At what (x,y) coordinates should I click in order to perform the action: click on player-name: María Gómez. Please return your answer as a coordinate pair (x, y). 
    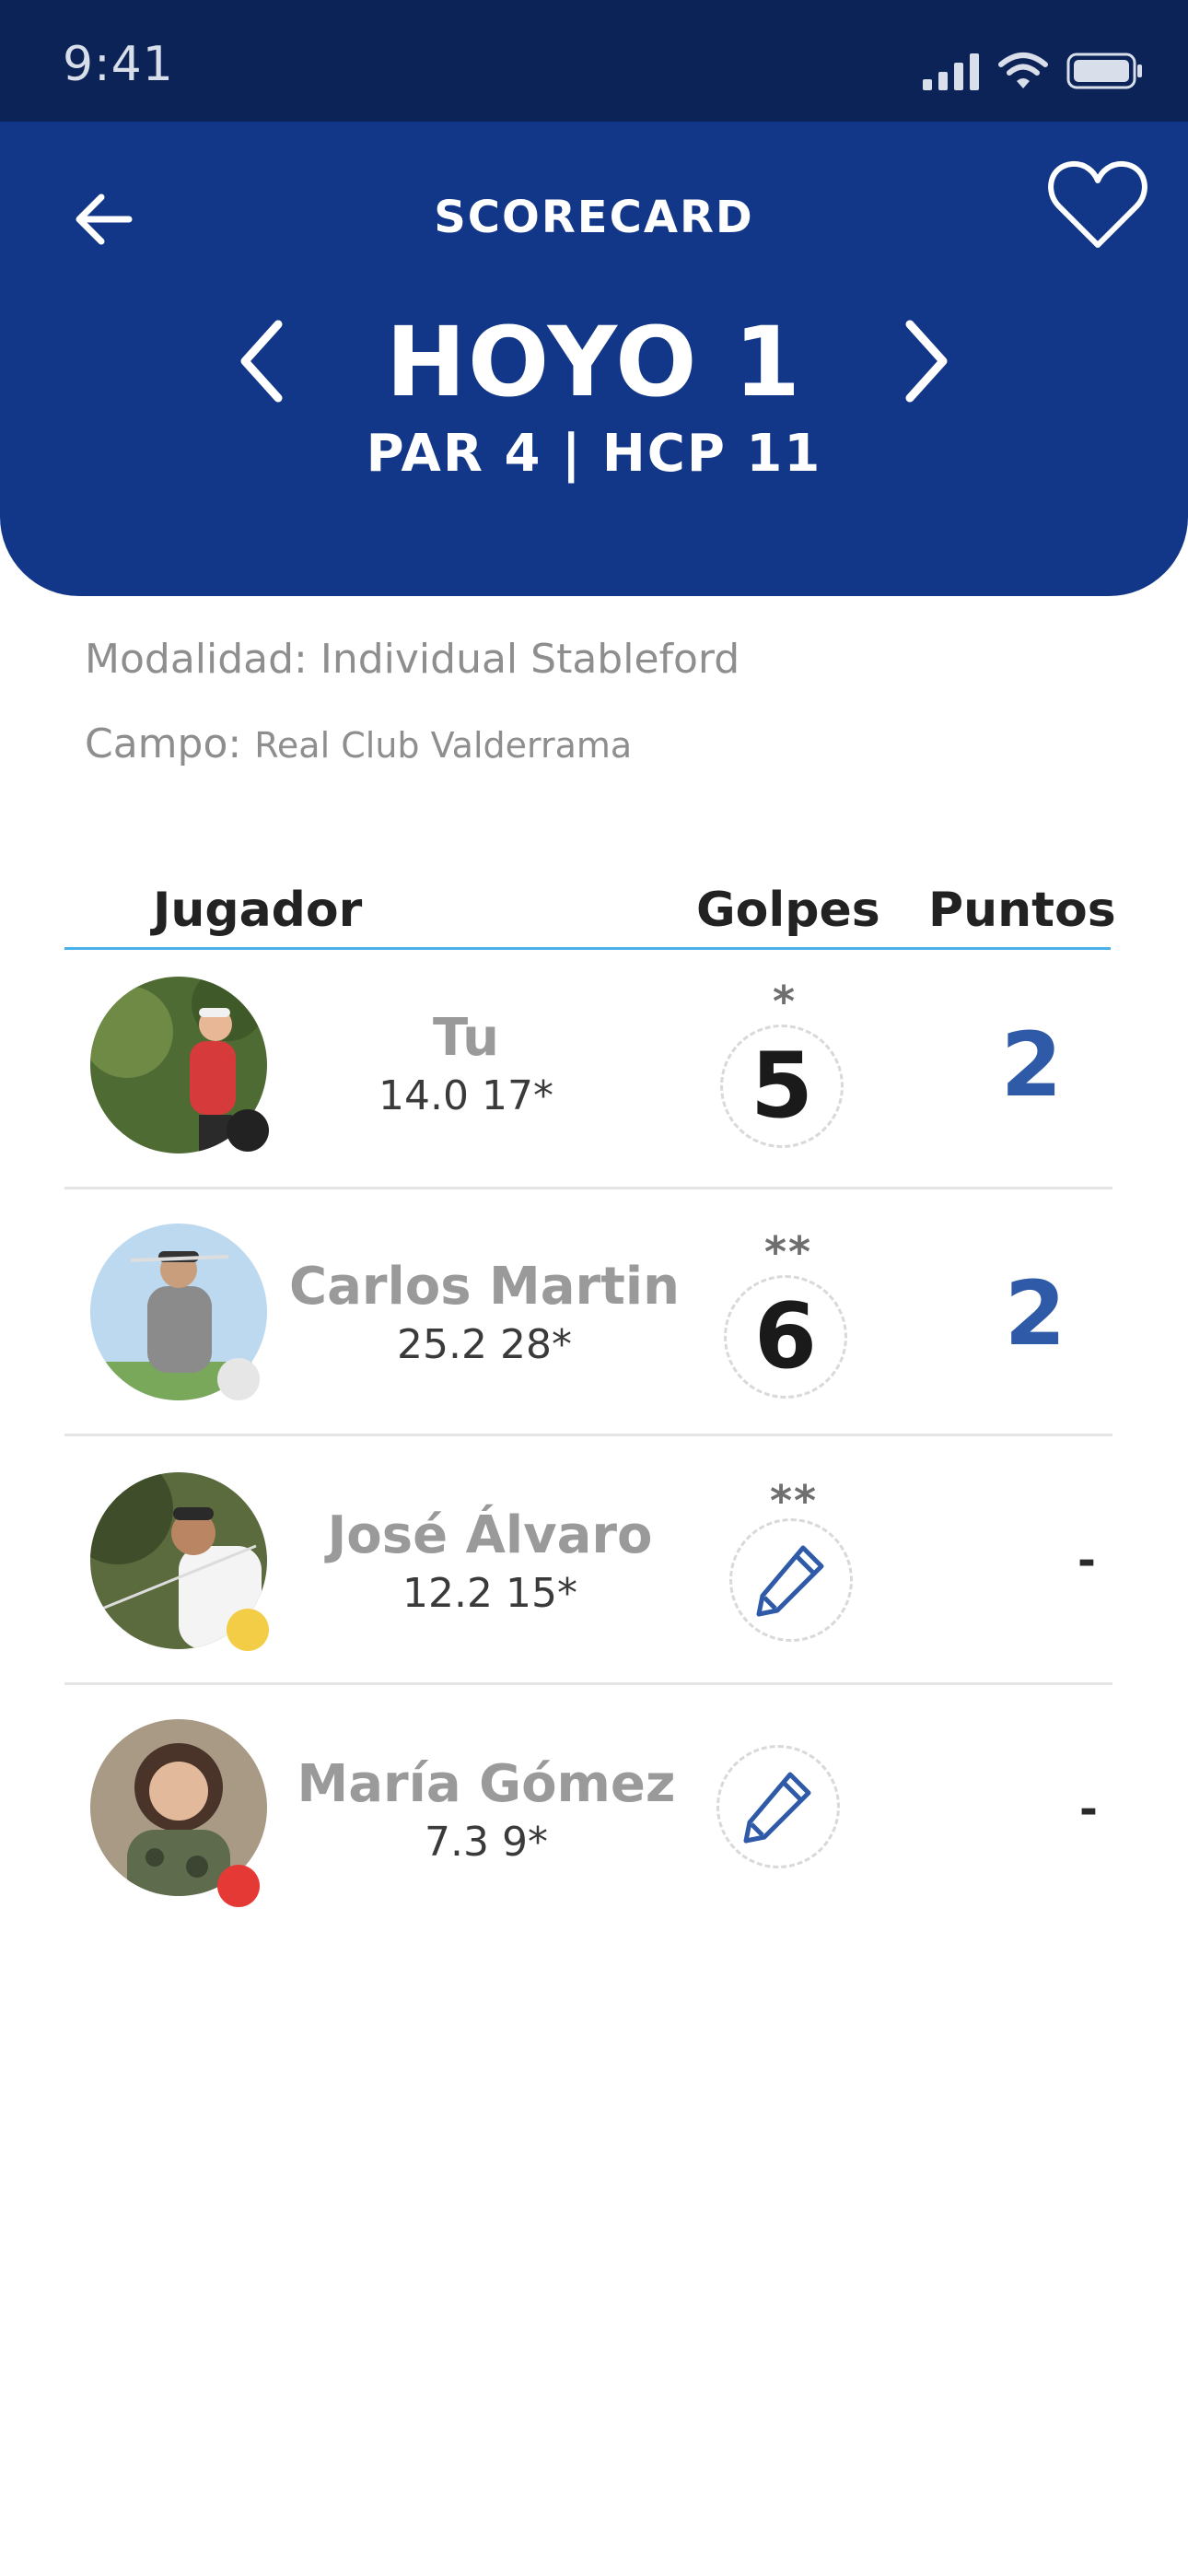
    Looking at the image, I should click on (486, 1784).